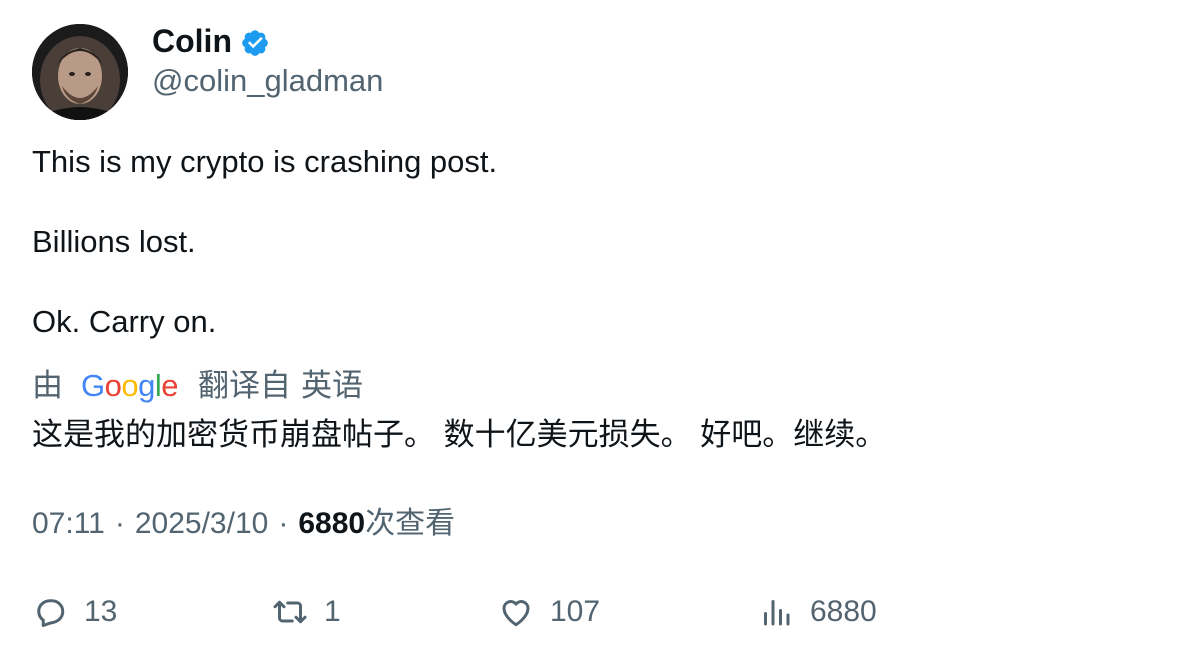 This screenshot has height=658, width=1196. Describe the element at coordinates (114, 241) in the screenshot. I see `tweet-paragraph: Billions lost.` at that location.